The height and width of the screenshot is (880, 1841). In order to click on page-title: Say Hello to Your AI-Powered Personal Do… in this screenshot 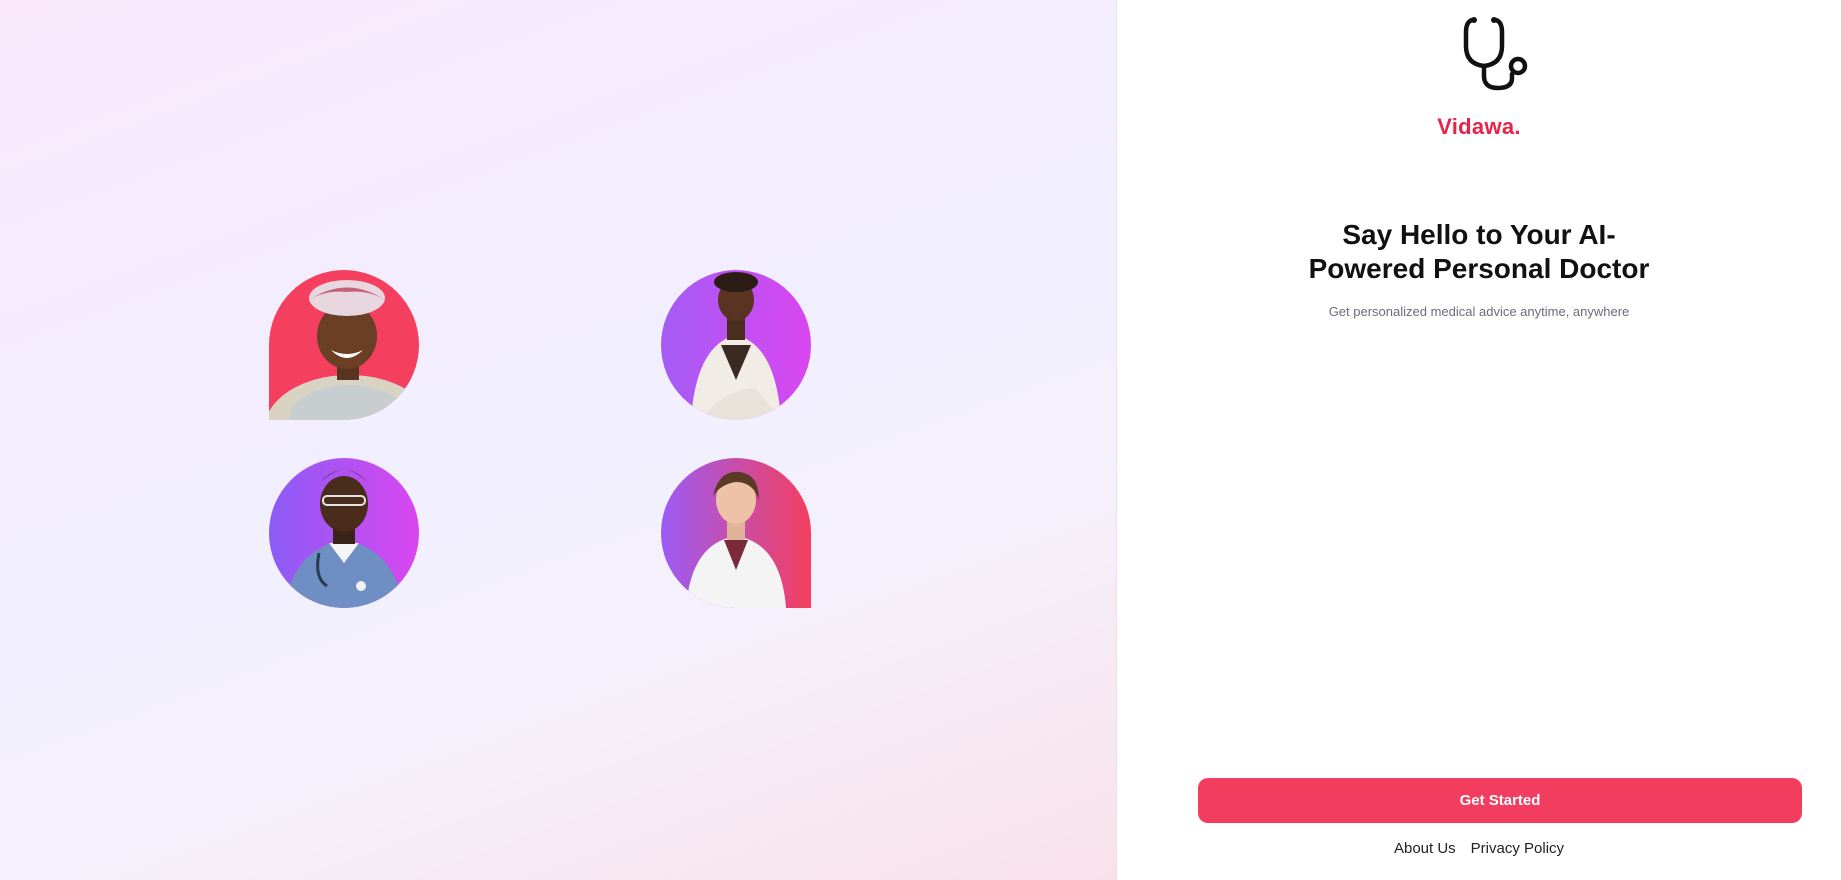, I will do `click(1479, 251)`.